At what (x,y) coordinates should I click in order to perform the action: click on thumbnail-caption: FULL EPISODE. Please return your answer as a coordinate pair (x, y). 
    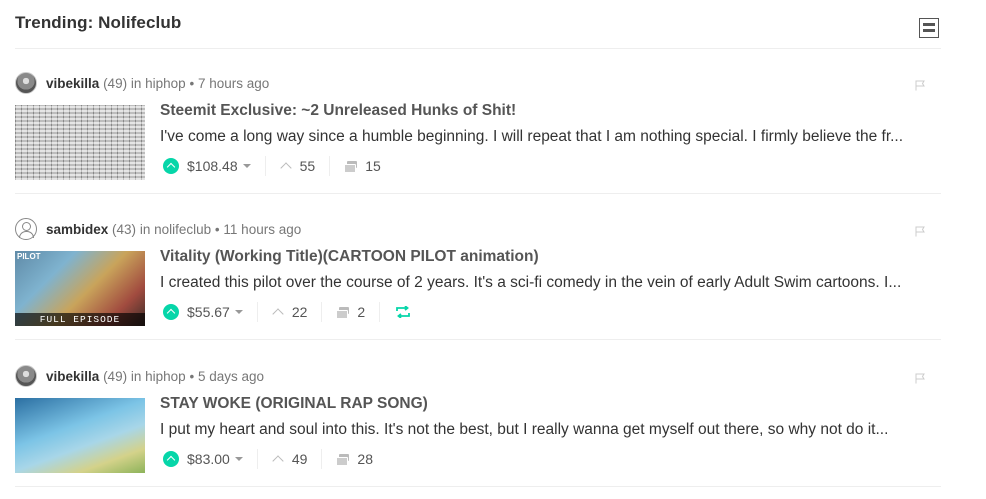
    Looking at the image, I should click on (80, 319).